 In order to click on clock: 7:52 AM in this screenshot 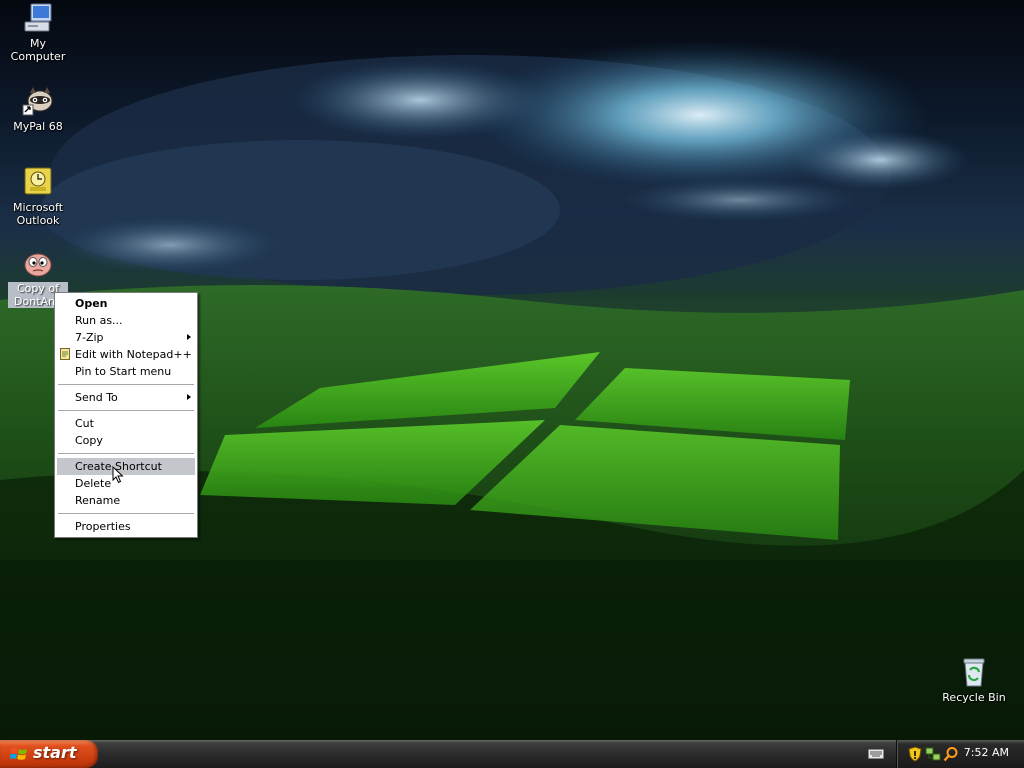, I will do `click(986, 752)`.